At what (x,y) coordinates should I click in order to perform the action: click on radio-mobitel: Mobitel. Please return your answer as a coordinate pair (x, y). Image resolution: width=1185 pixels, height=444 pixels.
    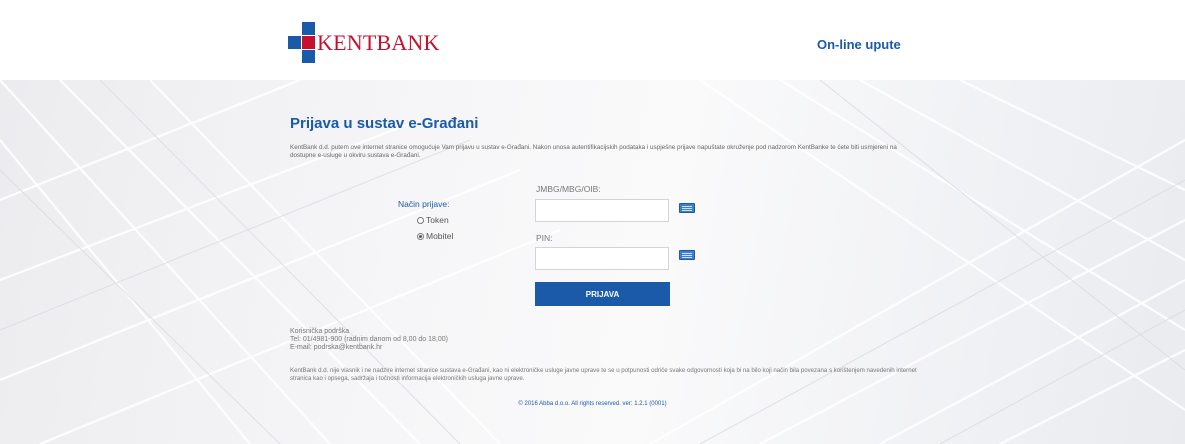
    Looking at the image, I should click on (435, 236).